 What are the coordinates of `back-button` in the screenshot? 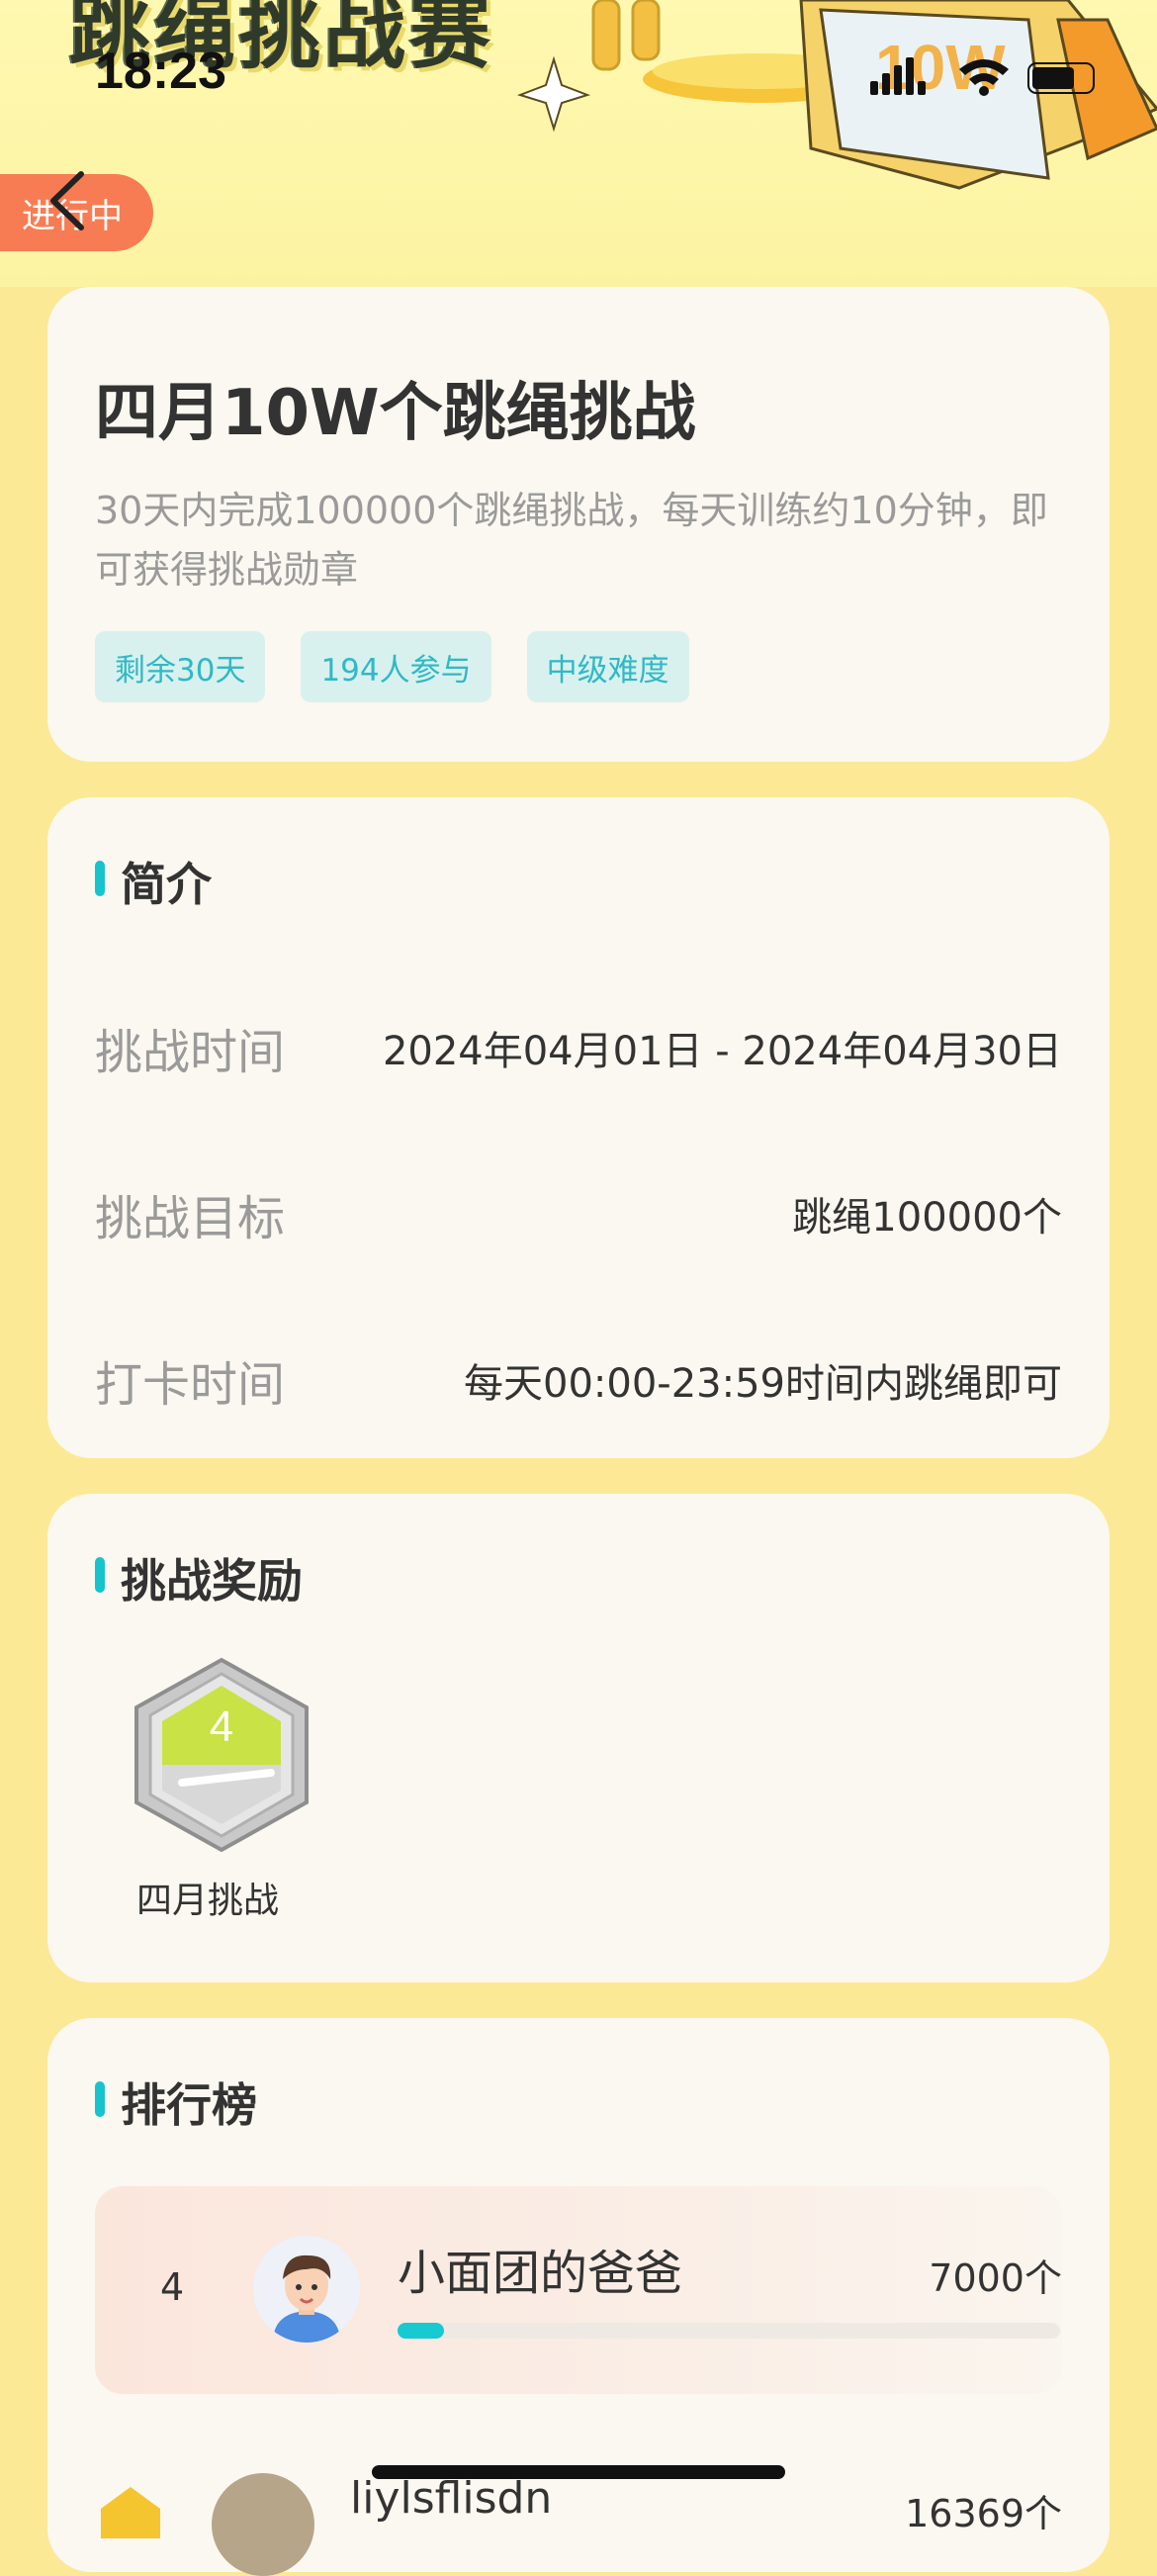 It's located at (71, 200).